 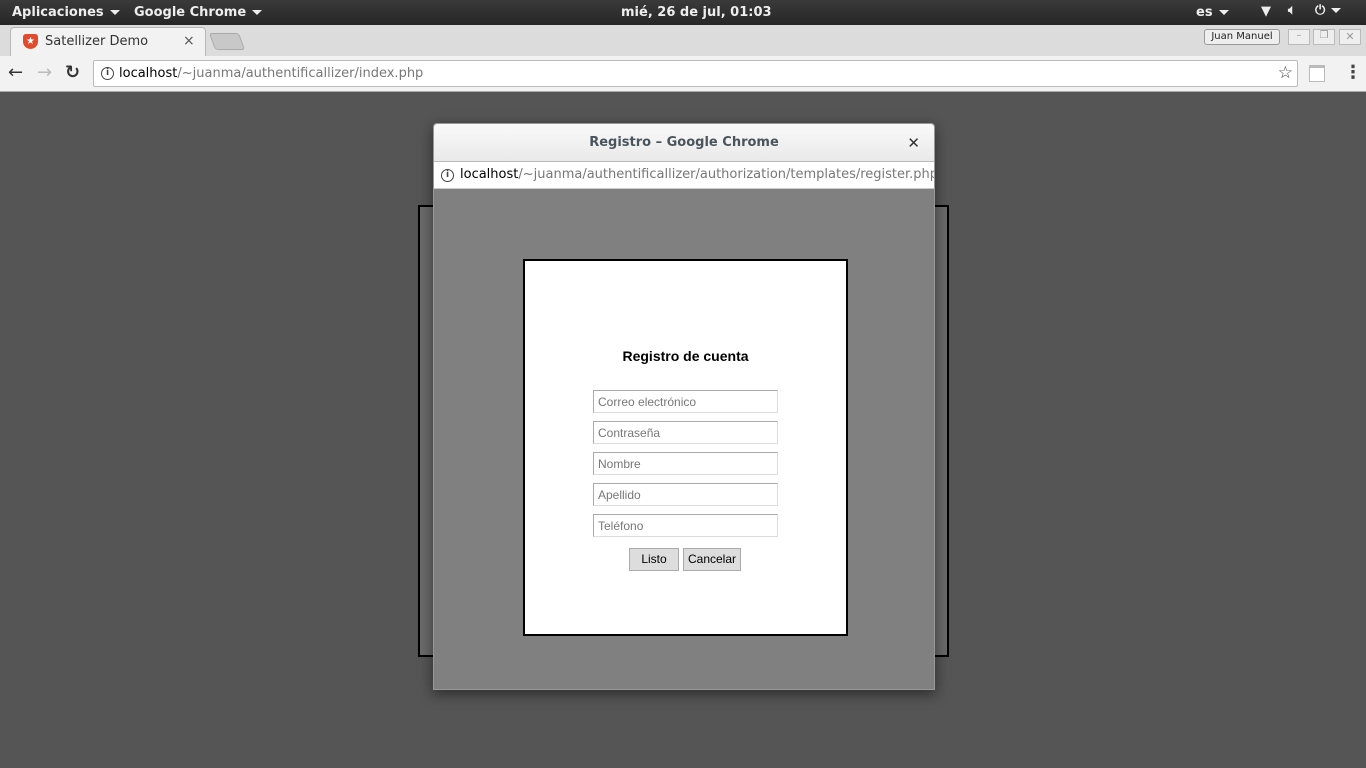 I want to click on menu-icon: ⋮, so click(x=1353, y=72).